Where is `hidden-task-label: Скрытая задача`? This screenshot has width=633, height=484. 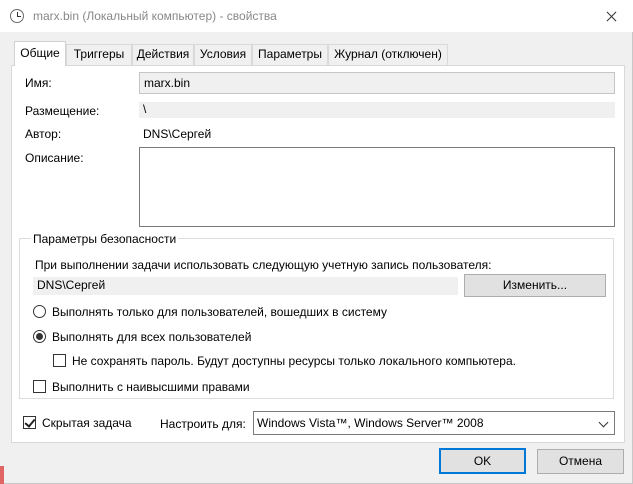 hidden-task-label: Скрытая задача is located at coordinates (87, 423).